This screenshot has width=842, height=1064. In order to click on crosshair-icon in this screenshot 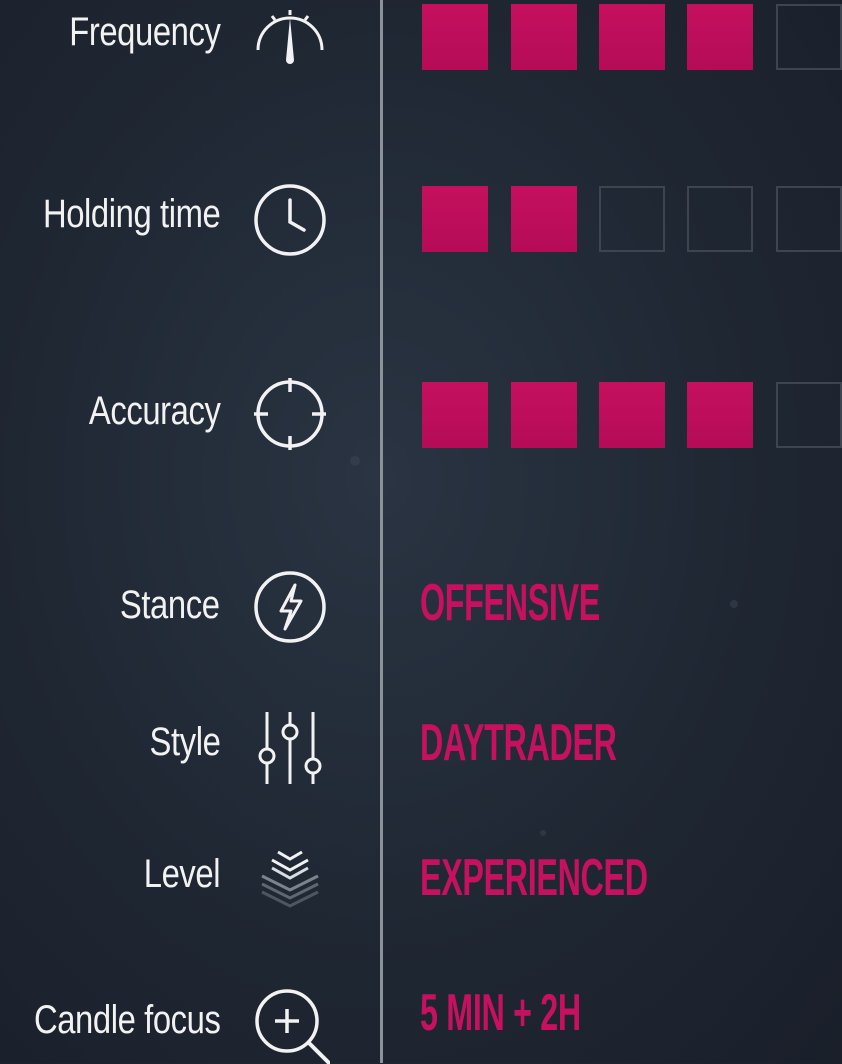, I will do `click(290, 414)`.